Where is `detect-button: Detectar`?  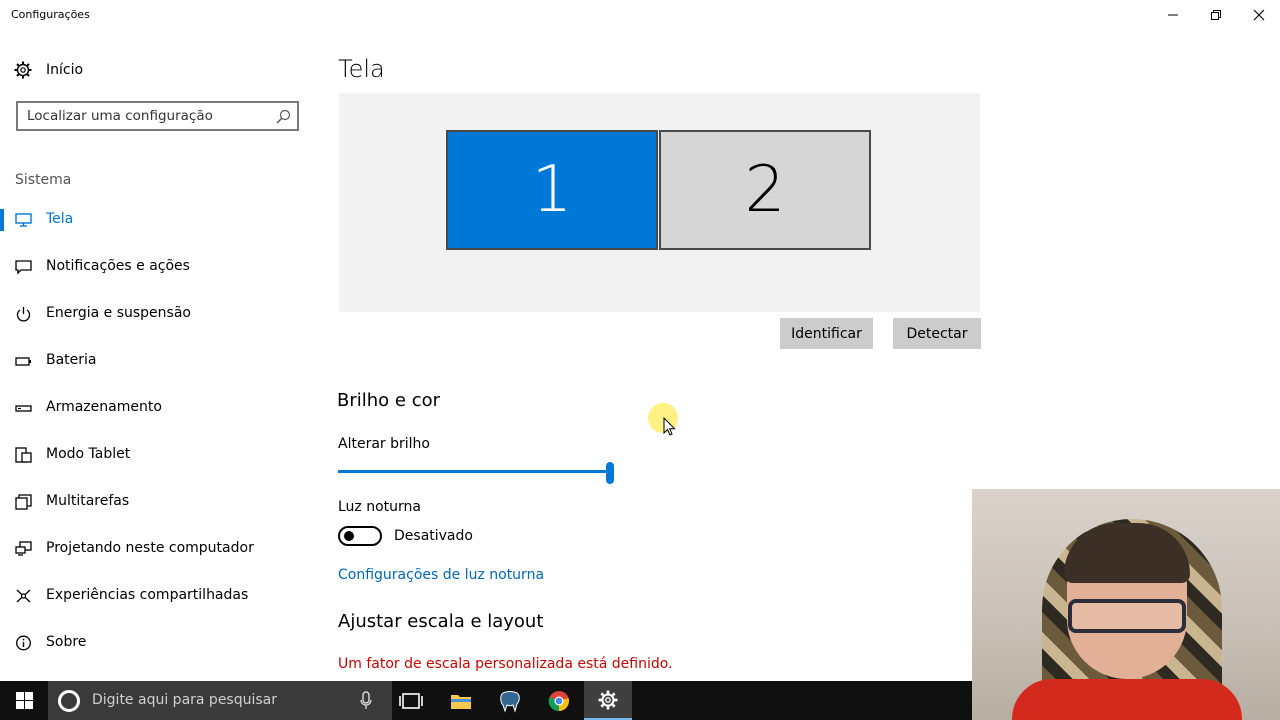
detect-button: Detectar is located at coordinates (937, 333).